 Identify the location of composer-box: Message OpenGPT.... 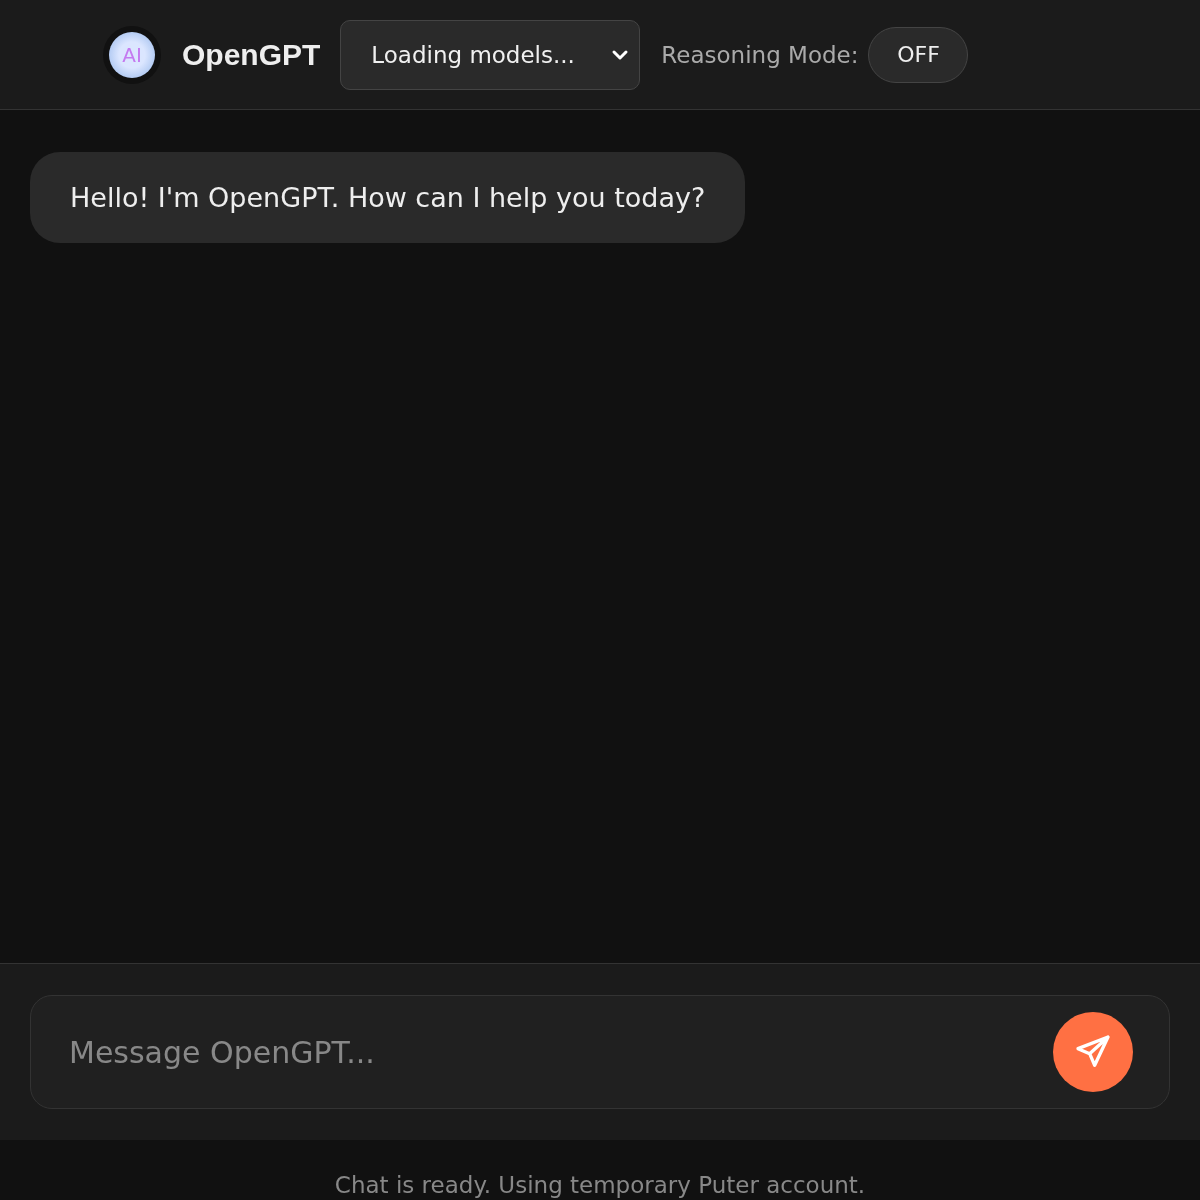
(600, 1052).